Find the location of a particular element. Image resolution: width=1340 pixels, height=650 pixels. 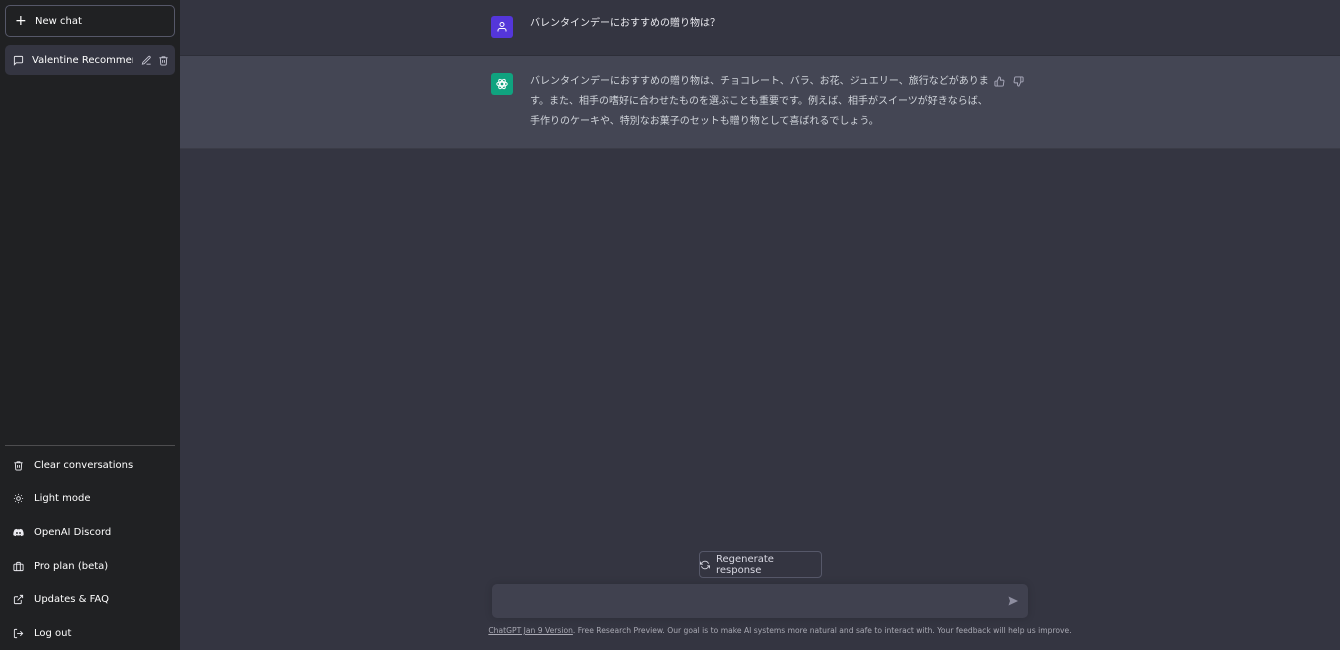

pro-plan-label: Pro plan (beta) is located at coordinates (71, 566).